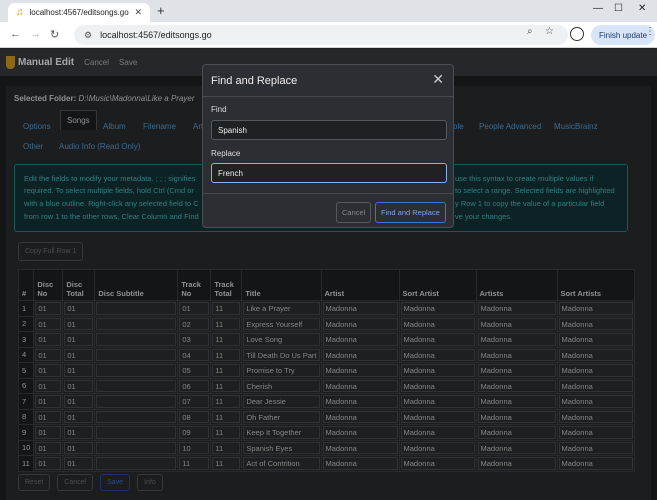 This screenshot has height=500, width=657. What do you see at coordinates (549, 31) in the screenshot?
I see `bookmark-star-icon: ☆` at bounding box center [549, 31].